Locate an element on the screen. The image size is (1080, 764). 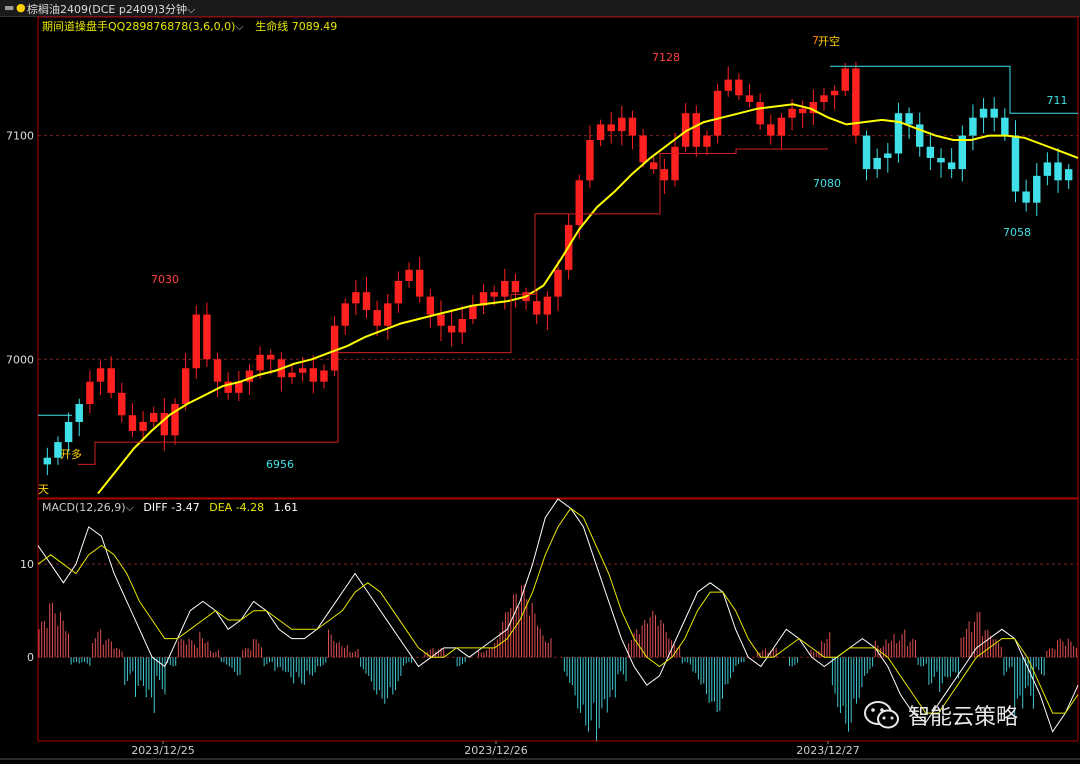
watermark-text: 智能云策略 is located at coordinates (963, 717).